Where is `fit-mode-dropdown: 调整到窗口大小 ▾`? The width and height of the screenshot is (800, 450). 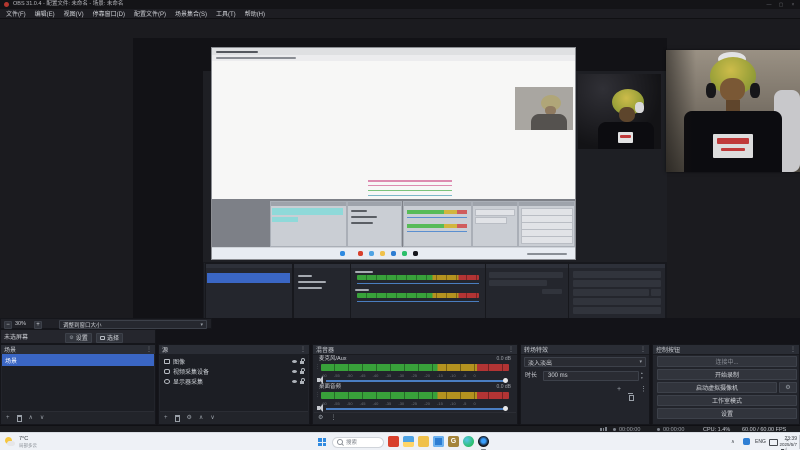 fit-mode-dropdown: 调整到窗口大小 ▾ is located at coordinates (133, 324).